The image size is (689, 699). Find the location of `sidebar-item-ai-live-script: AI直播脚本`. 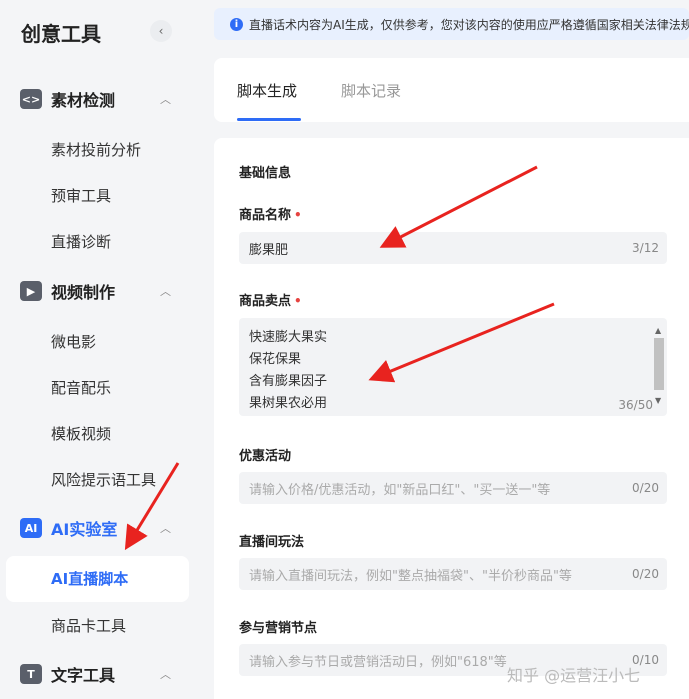

sidebar-item-ai-live-script: AI直播脚本 is located at coordinates (89, 578).